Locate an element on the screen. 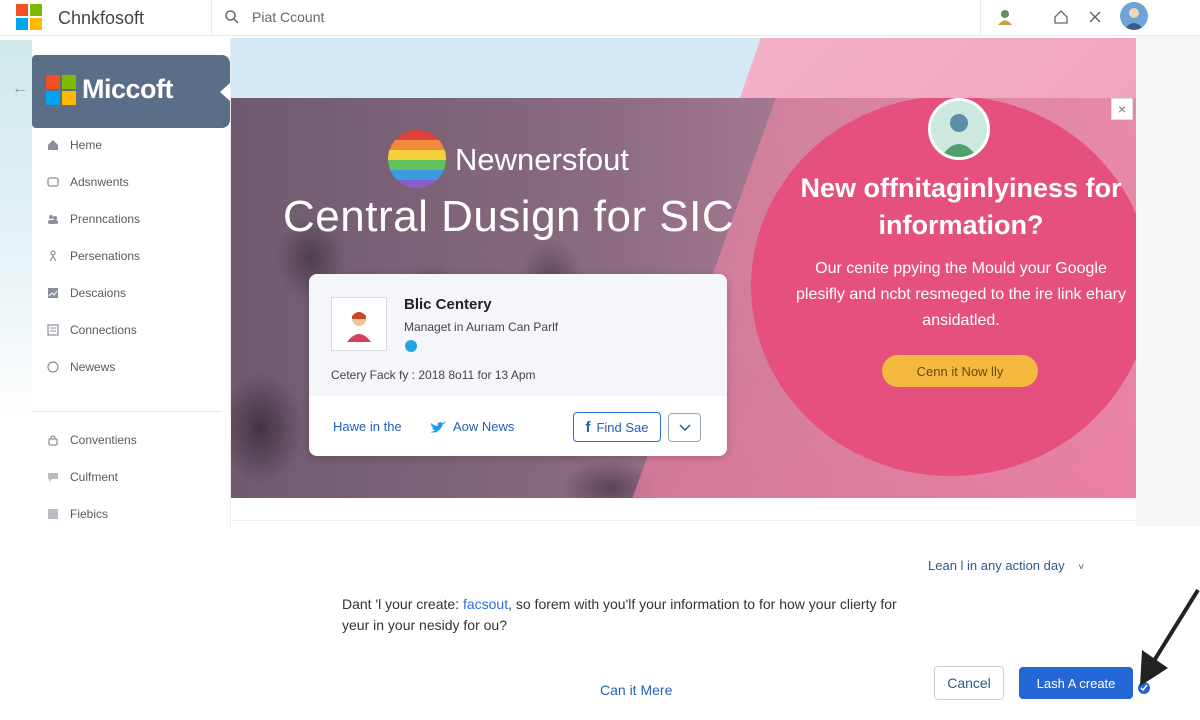 This screenshot has width=1200, height=720. sidebar-item-culfment: Culfment is located at coordinates (131, 476).